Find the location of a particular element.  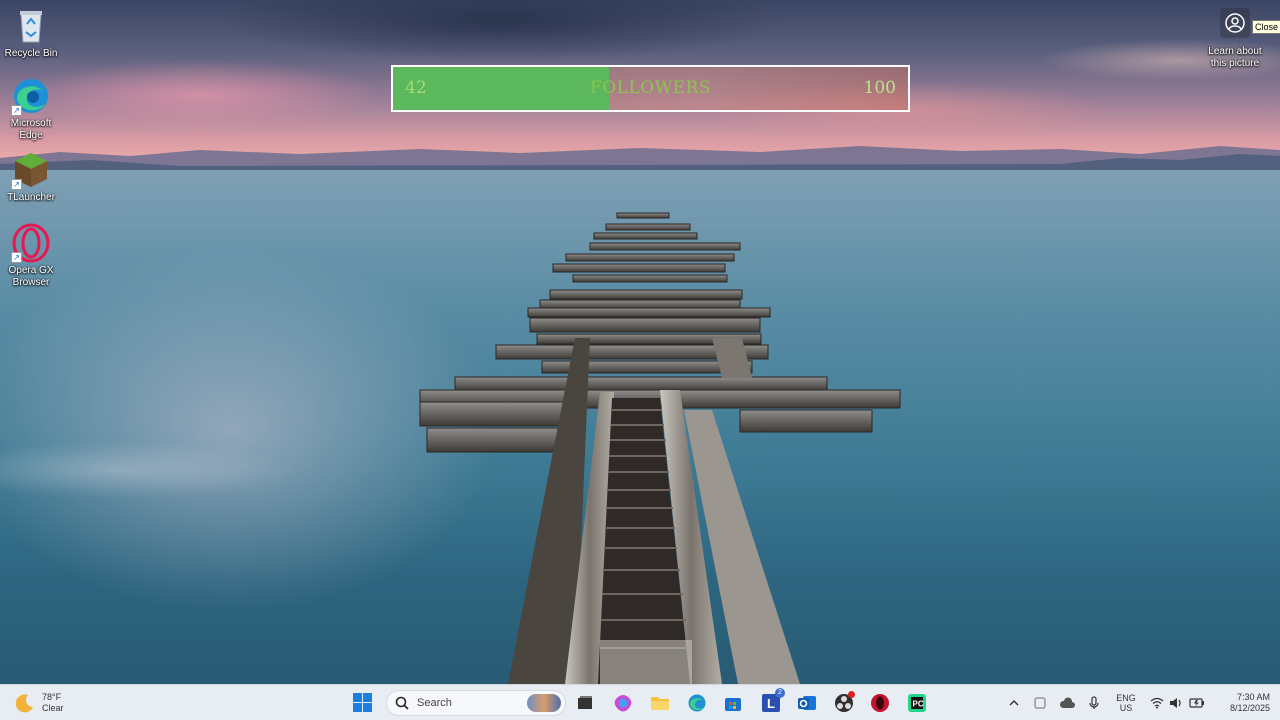

microphone-button is located at coordinates (1094, 703).